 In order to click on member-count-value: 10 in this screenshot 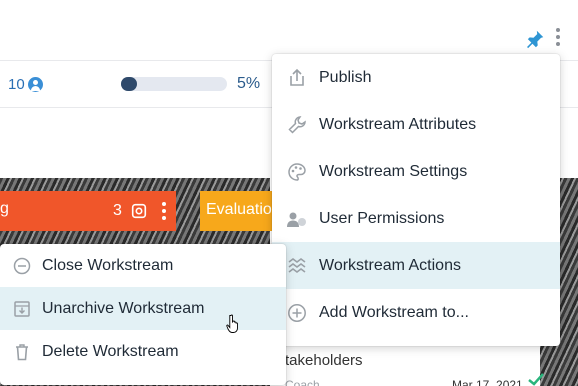, I will do `click(16, 84)`.